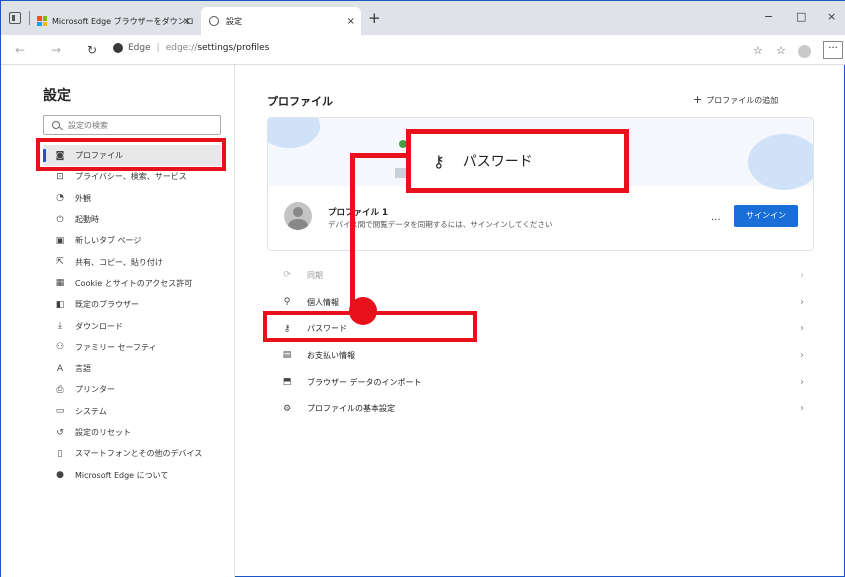  What do you see at coordinates (780, 162) in the screenshot?
I see `cloud-decoration` at bounding box center [780, 162].